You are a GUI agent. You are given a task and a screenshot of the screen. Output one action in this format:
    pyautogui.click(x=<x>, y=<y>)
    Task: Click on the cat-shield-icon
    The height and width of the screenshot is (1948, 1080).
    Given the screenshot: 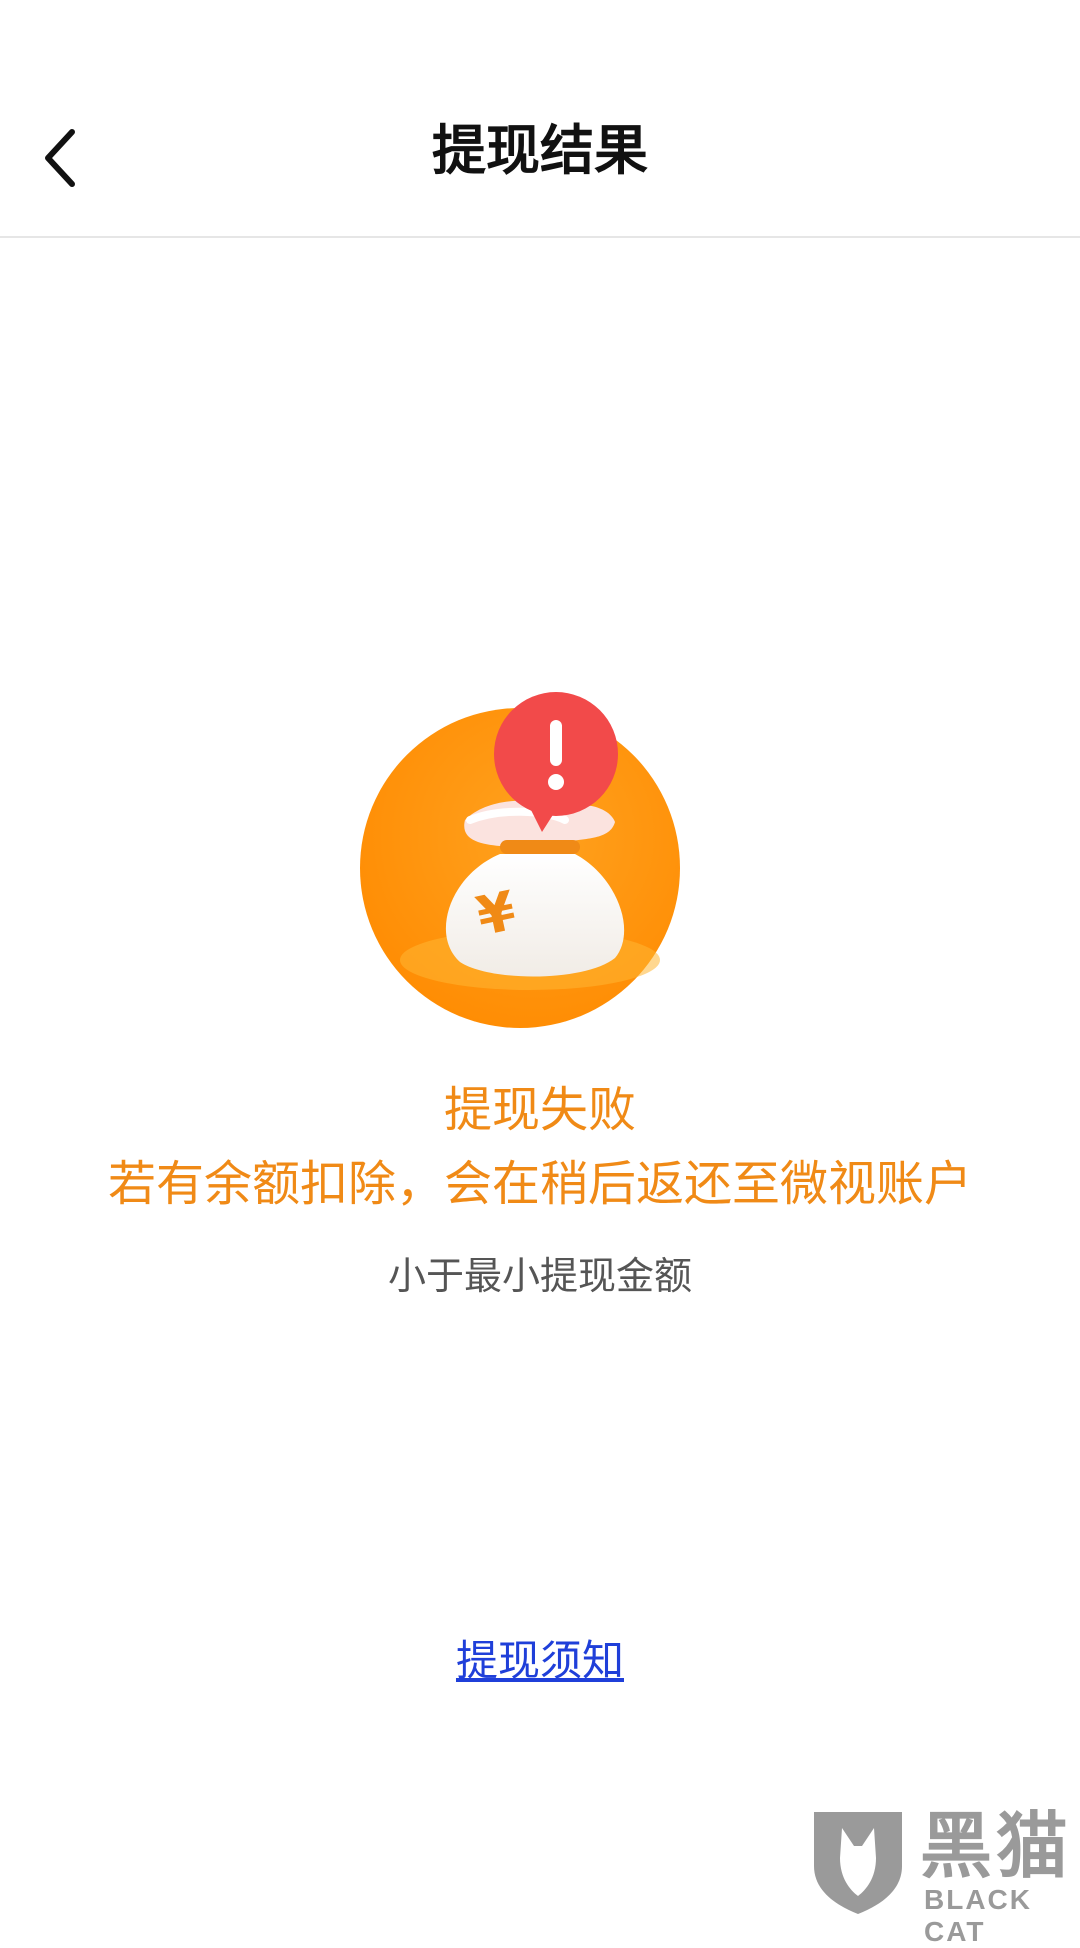 What is the action you would take?
    pyautogui.click(x=858, y=1863)
    